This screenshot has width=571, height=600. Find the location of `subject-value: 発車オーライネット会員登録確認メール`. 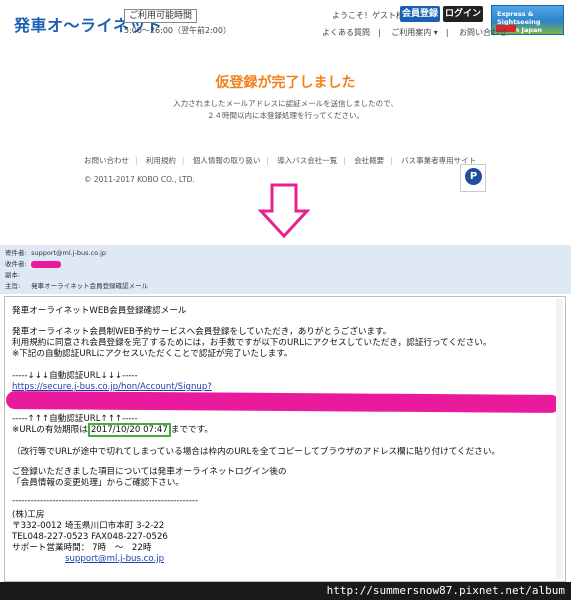

subject-value: 発車オーライネット会員登録確認メール is located at coordinates (90, 286).